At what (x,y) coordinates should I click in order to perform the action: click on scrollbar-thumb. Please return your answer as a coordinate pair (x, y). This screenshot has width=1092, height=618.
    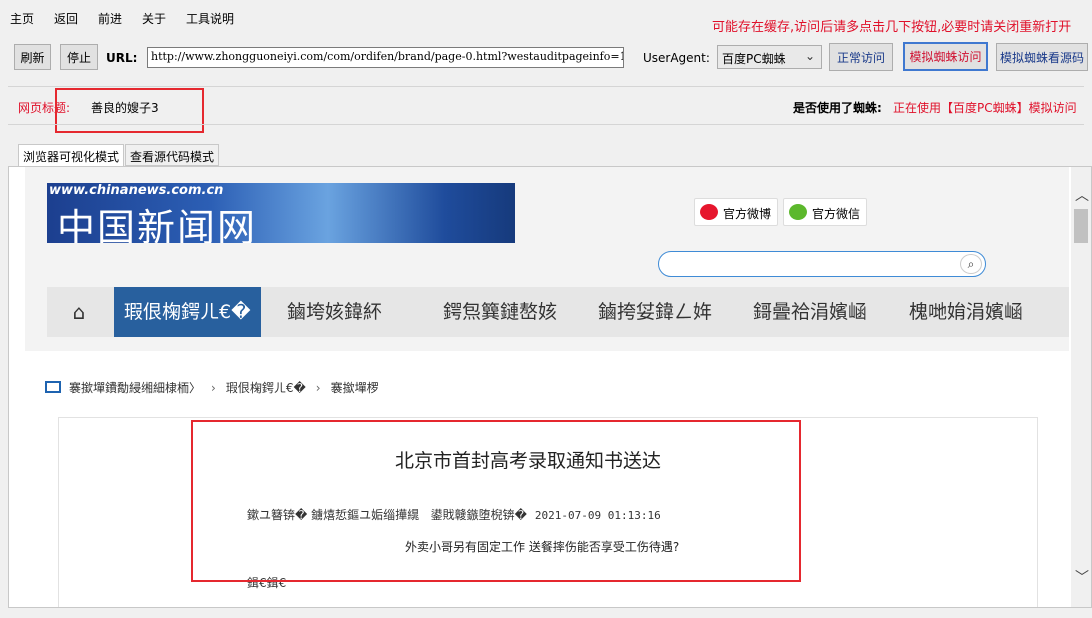
    Looking at the image, I should click on (1081, 226).